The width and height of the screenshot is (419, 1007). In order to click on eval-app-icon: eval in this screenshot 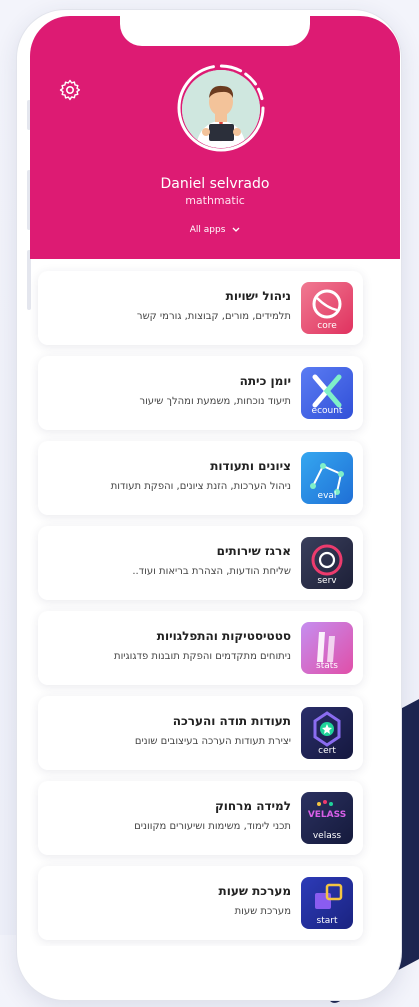, I will do `click(327, 478)`.